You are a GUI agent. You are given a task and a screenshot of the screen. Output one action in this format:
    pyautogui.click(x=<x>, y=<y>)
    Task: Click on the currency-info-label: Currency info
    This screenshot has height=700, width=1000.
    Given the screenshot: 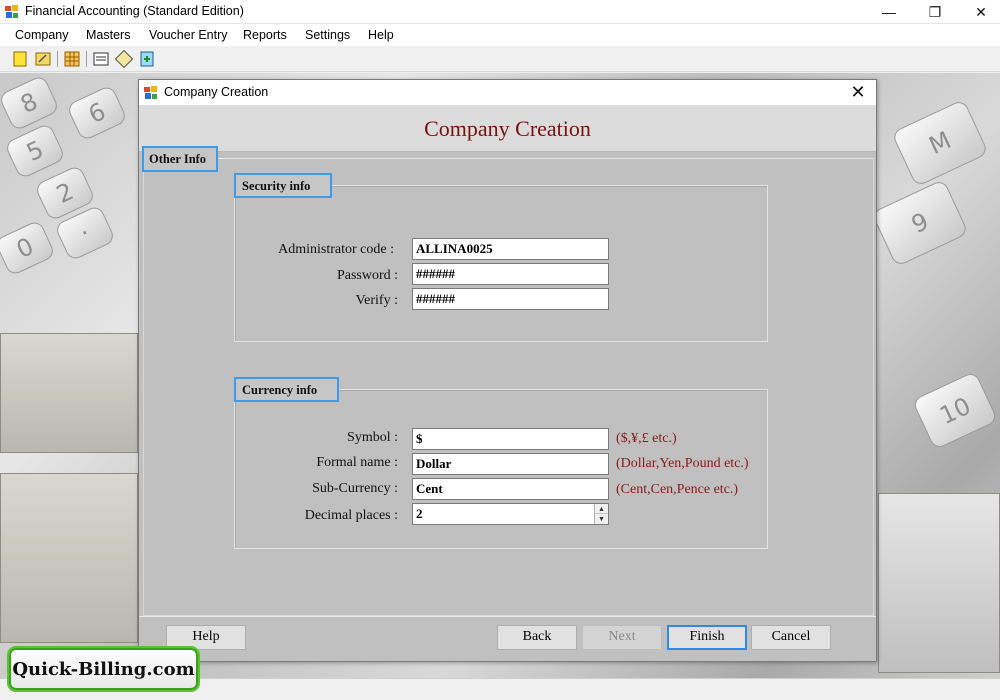 What is the action you would take?
    pyautogui.click(x=286, y=389)
    